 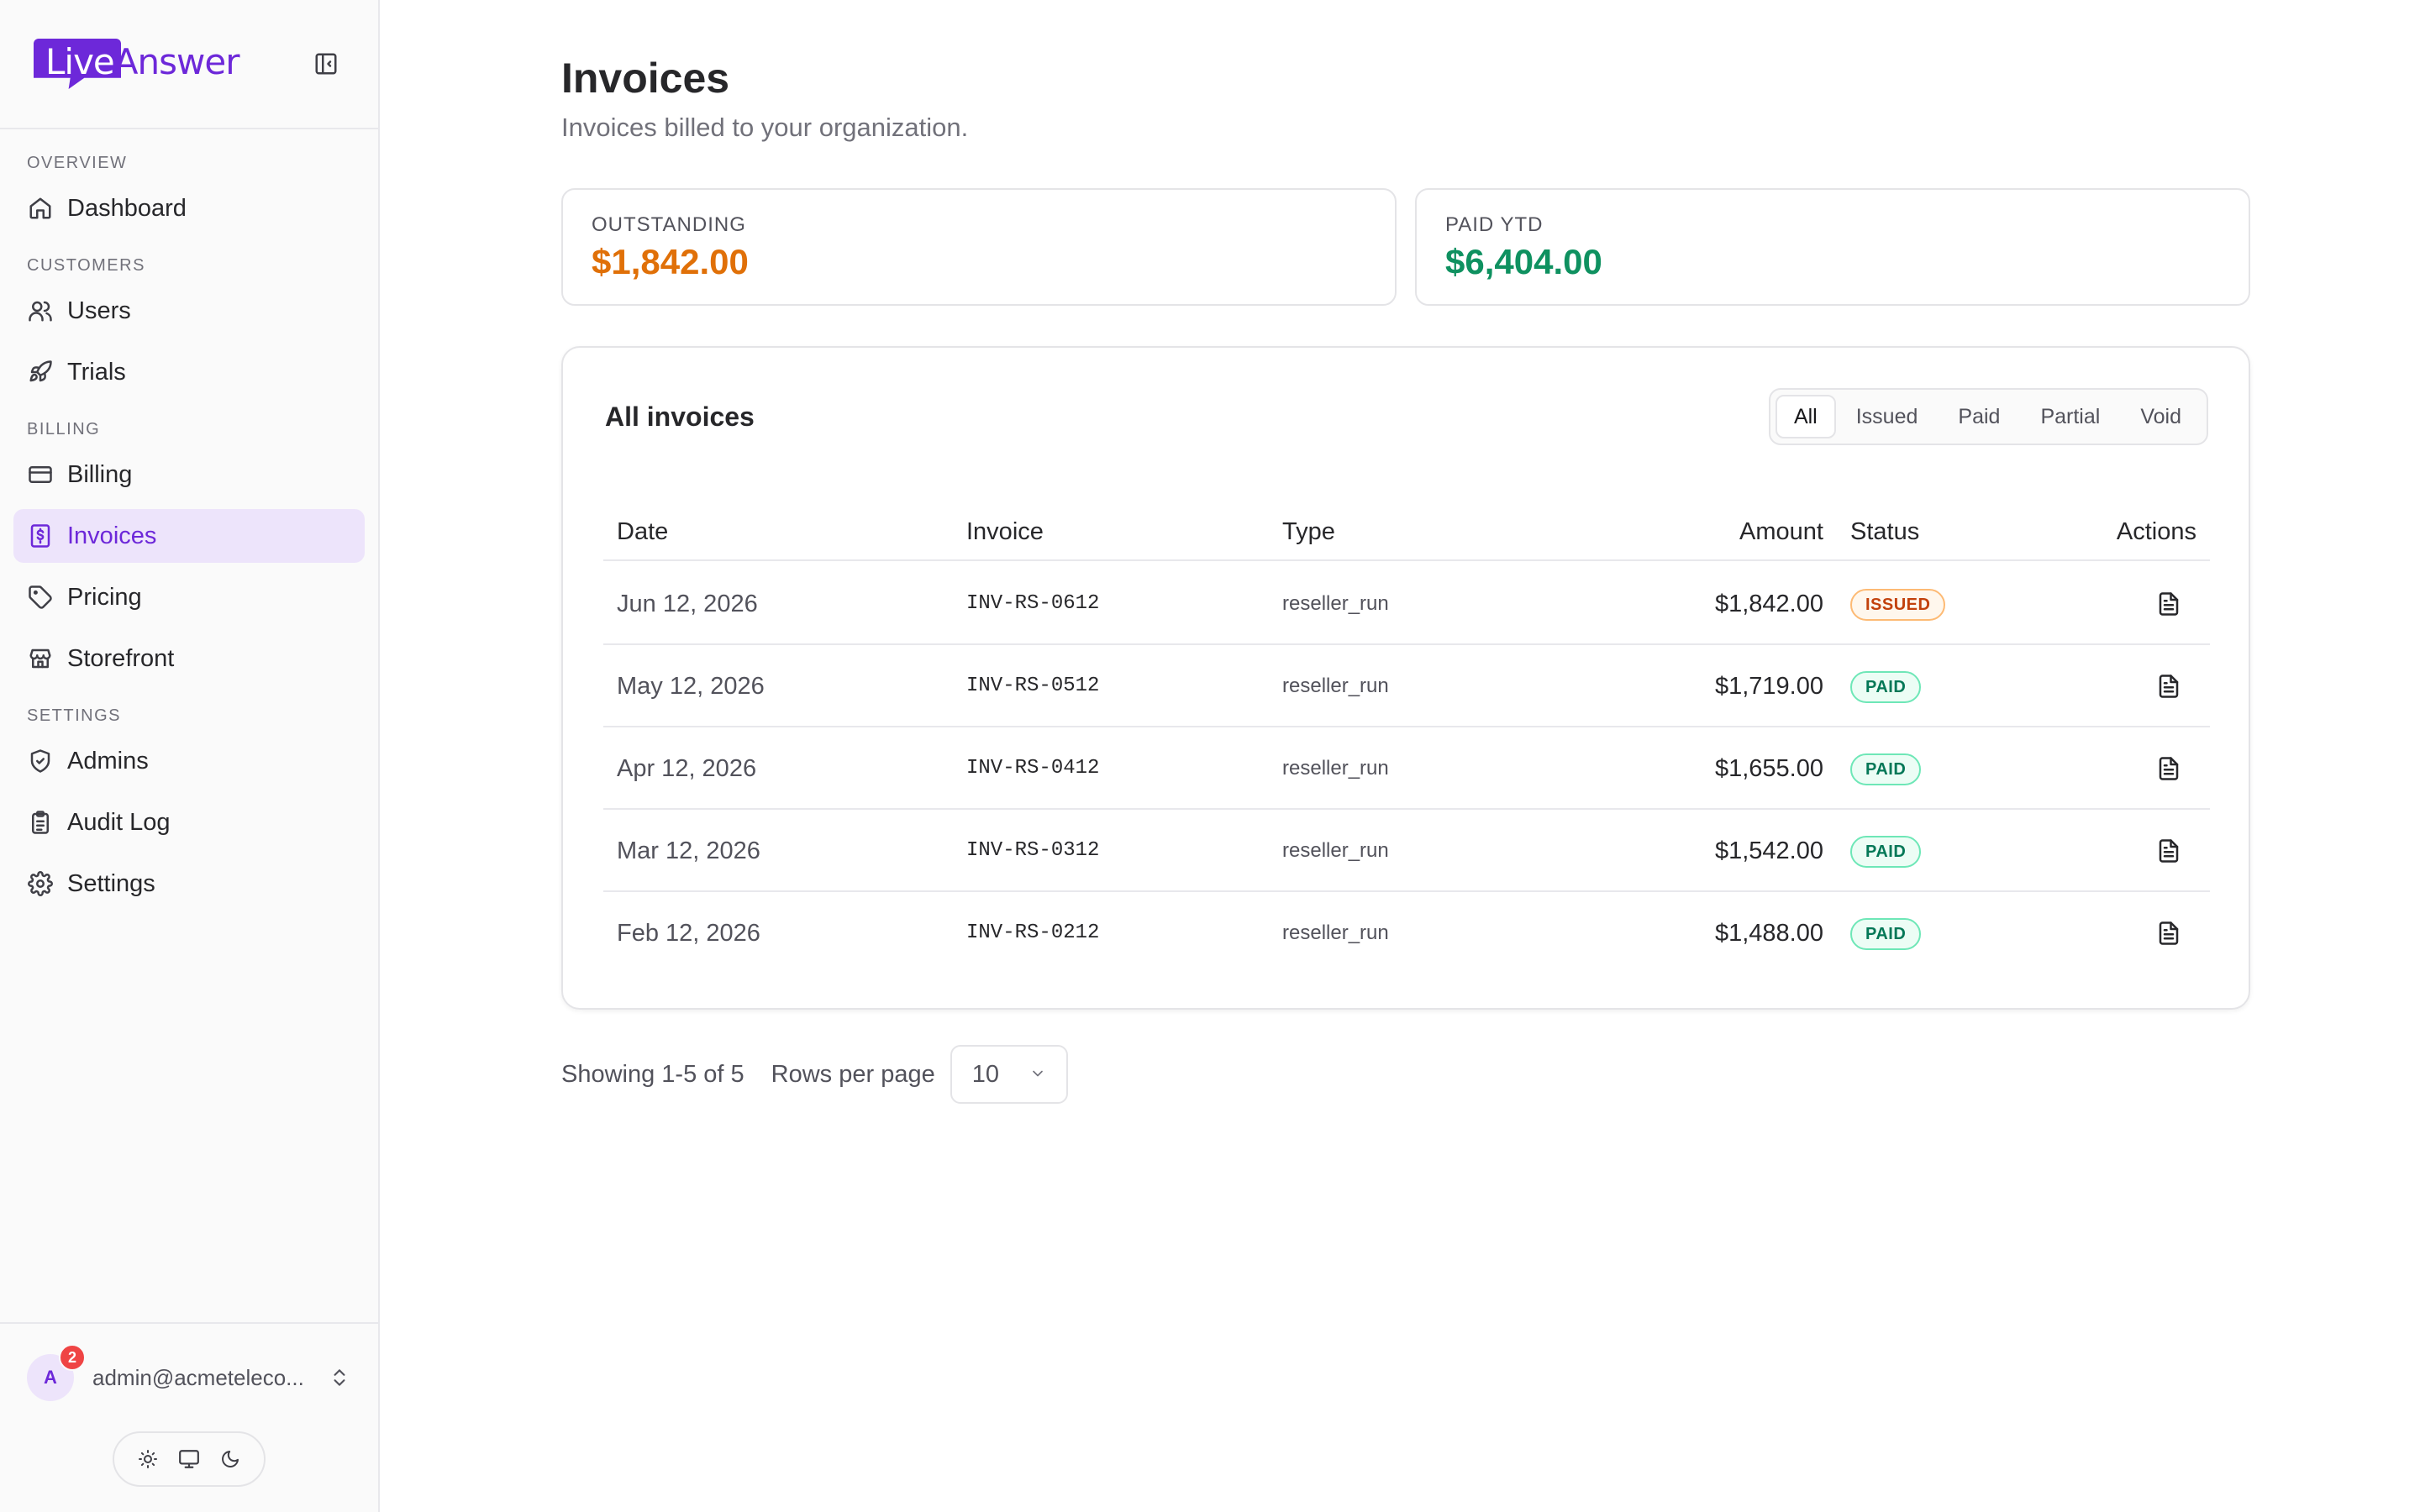 What do you see at coordinates (1805, 416) in the screenshot?
I see `filter-tab-all: All` at bounding box center [1805, 416].